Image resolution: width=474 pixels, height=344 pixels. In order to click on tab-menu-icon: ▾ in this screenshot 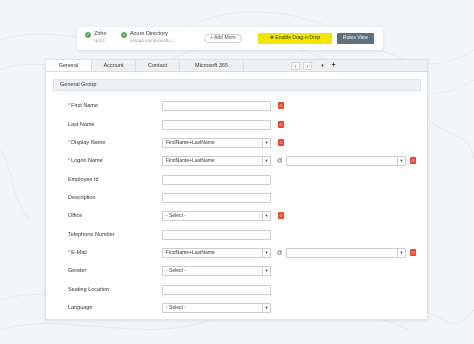, I will do `click(322, 66)`.